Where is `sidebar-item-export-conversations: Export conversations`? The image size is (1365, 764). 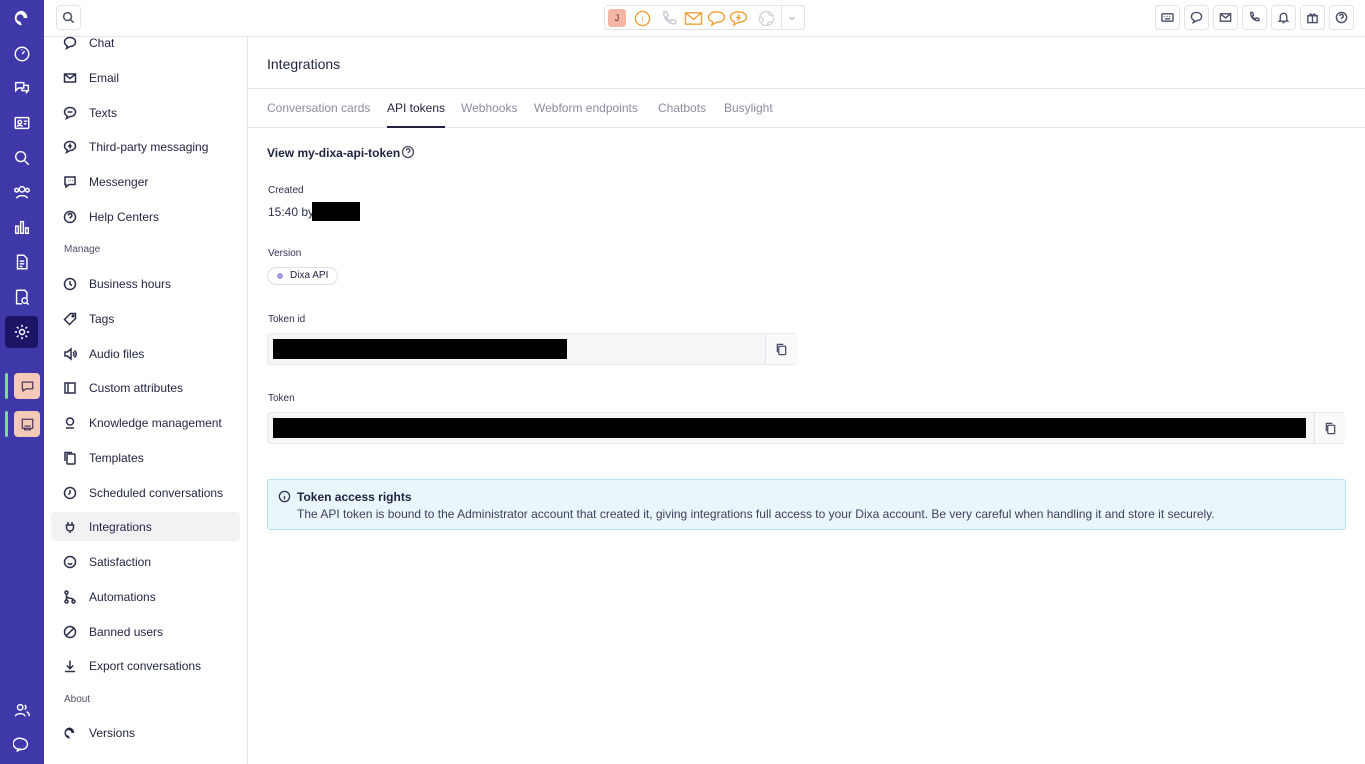 sidebar-item-export-conversations: Export conversations is located at coordinates (145, 665).